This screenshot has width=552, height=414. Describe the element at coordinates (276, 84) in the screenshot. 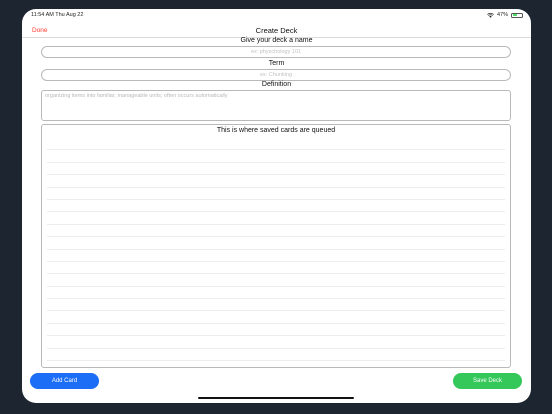

I see `definition-label: Definition` at that location.